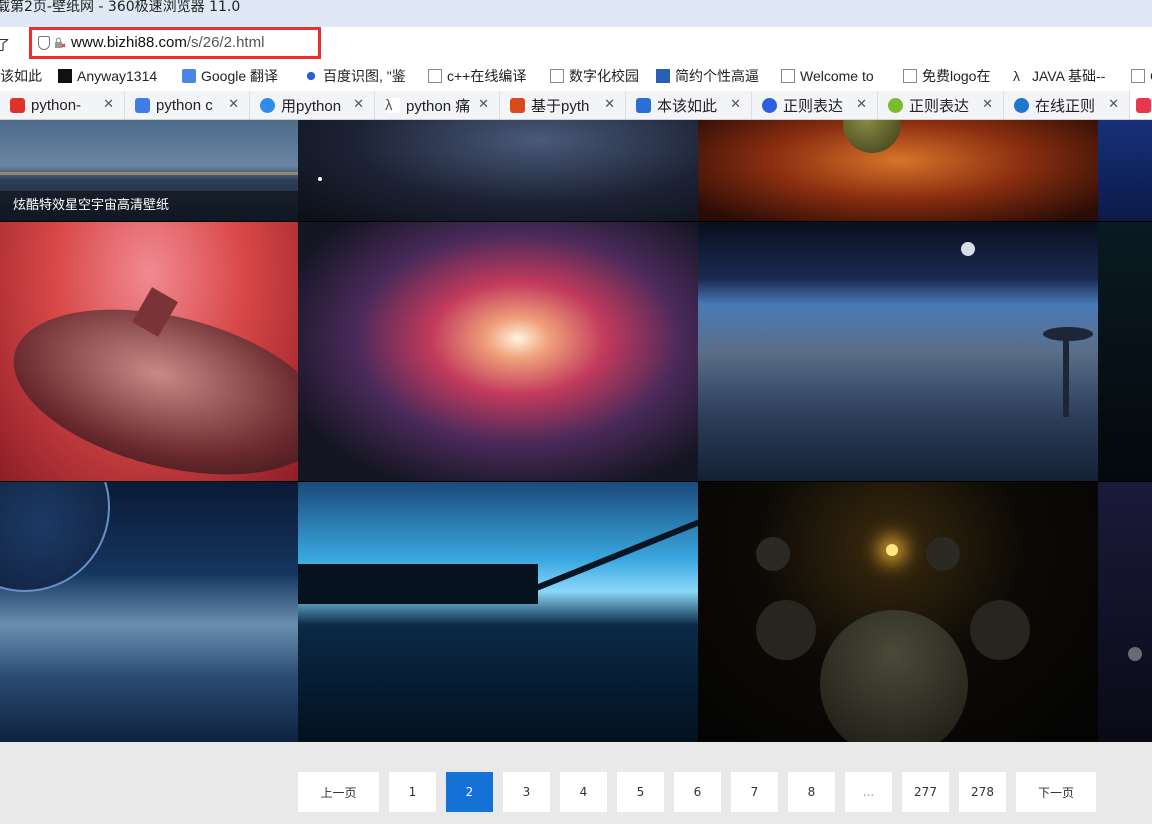 The height and width of the screenshot is (824, 1152). Describe the element at coordinates (925, 792) in the screenshot. I see `page-button: 277` at that location.